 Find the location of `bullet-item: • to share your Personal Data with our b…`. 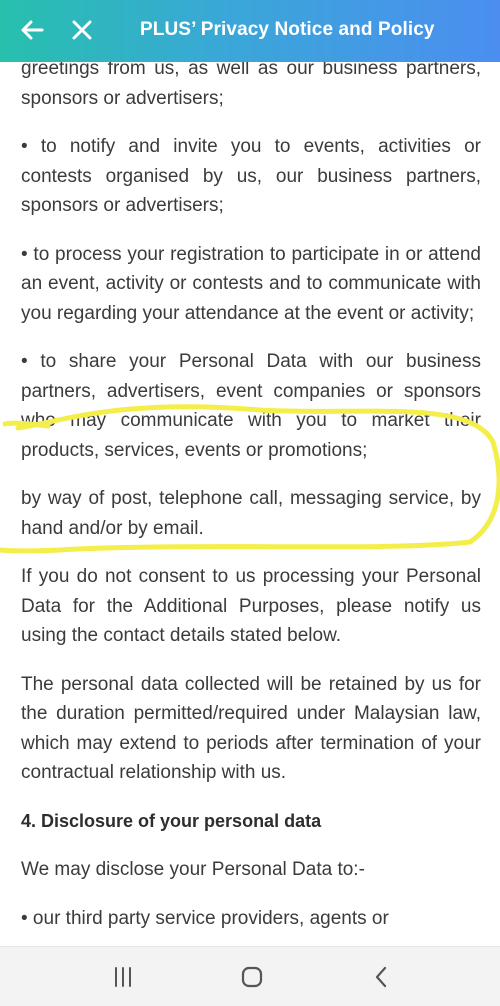

bullet-item: • to share your Personal Data with our b… is located at coordinates (251, 406).